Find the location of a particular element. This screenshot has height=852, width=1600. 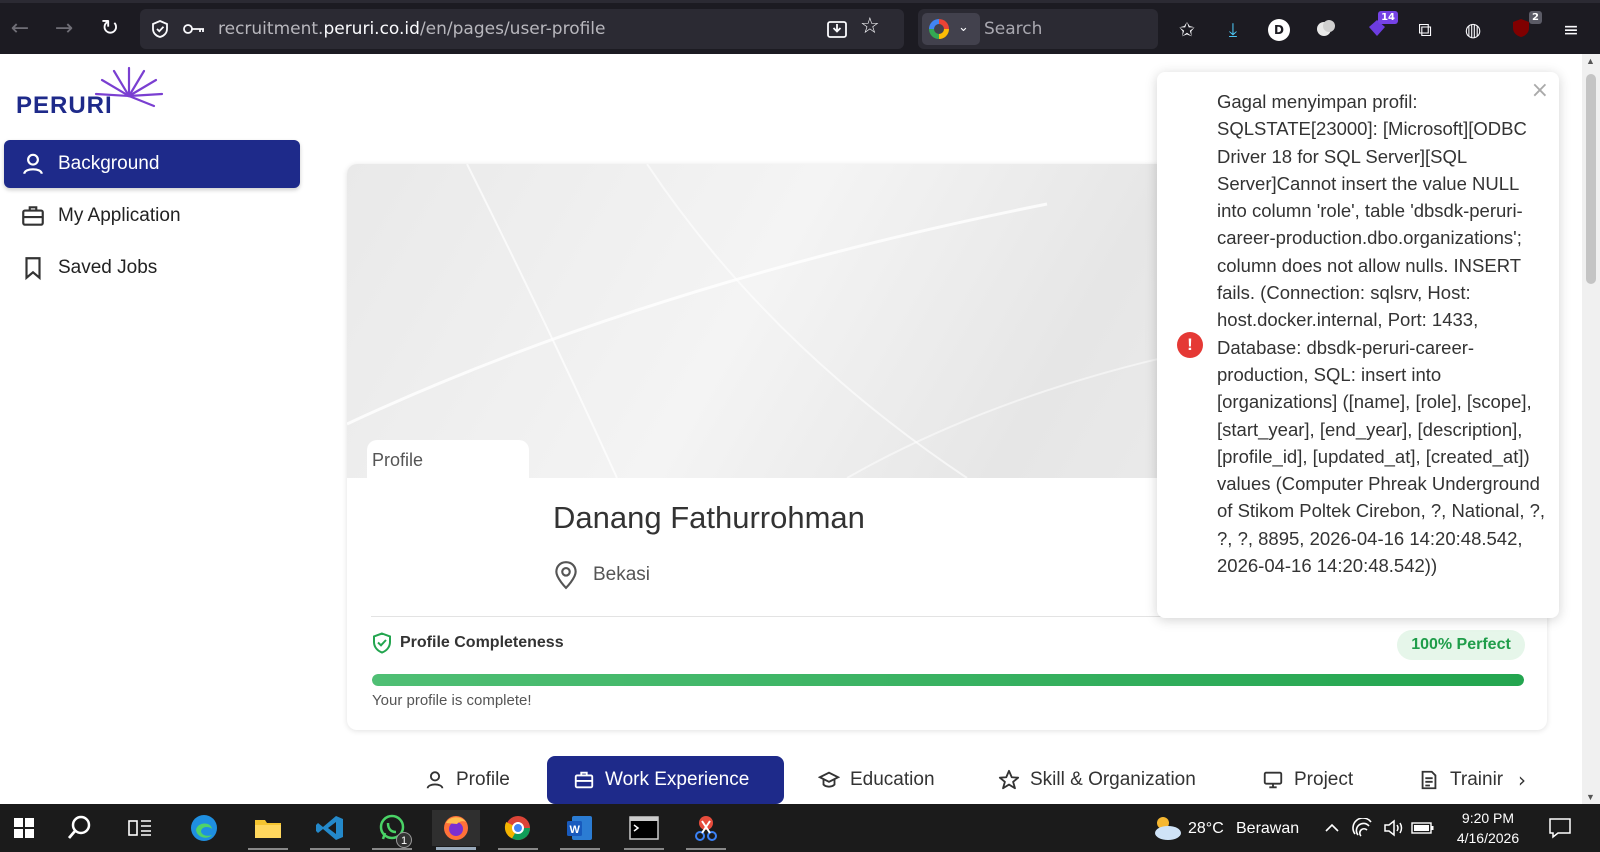

completeness-badge: 100% Perfect is located at coordinates (1461, 645).